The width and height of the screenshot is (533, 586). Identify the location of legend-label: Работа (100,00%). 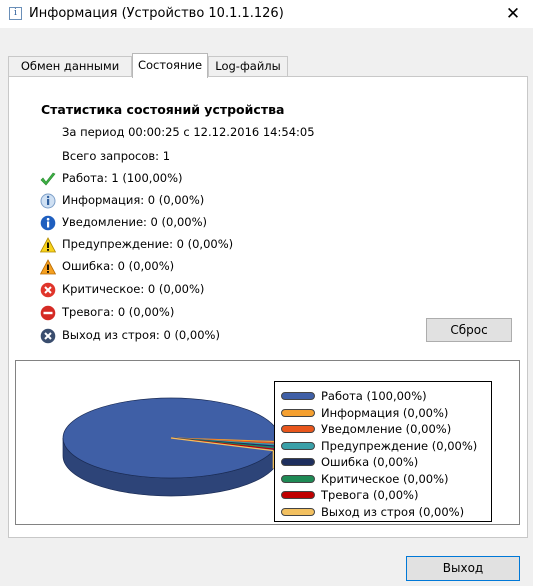
(374, 396).